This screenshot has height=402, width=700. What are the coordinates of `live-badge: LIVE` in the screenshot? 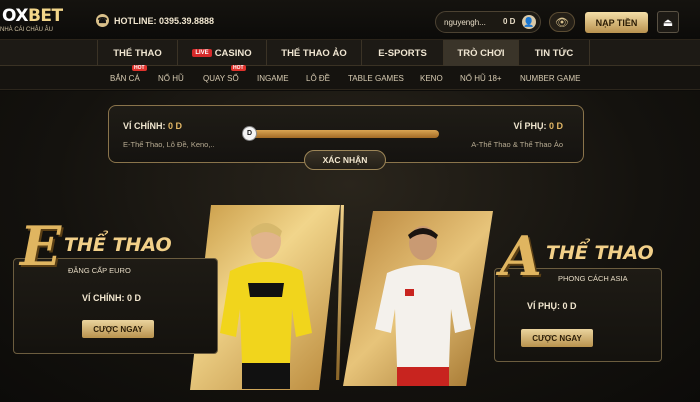 It's located at (202, 53).